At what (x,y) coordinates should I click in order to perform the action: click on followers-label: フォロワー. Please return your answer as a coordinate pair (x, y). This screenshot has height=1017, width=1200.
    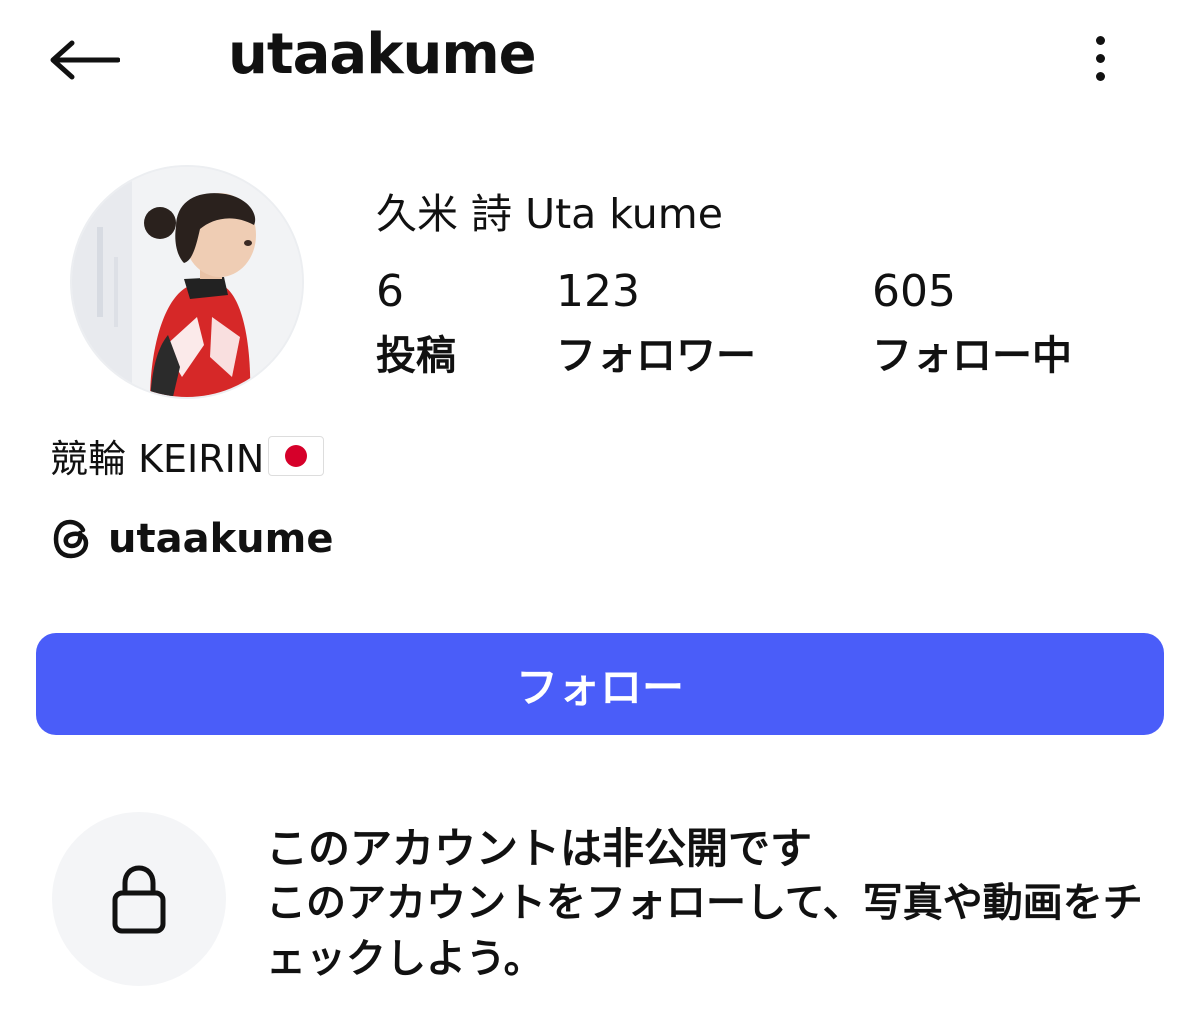
    Looking at the image, I should click on (656, 356).